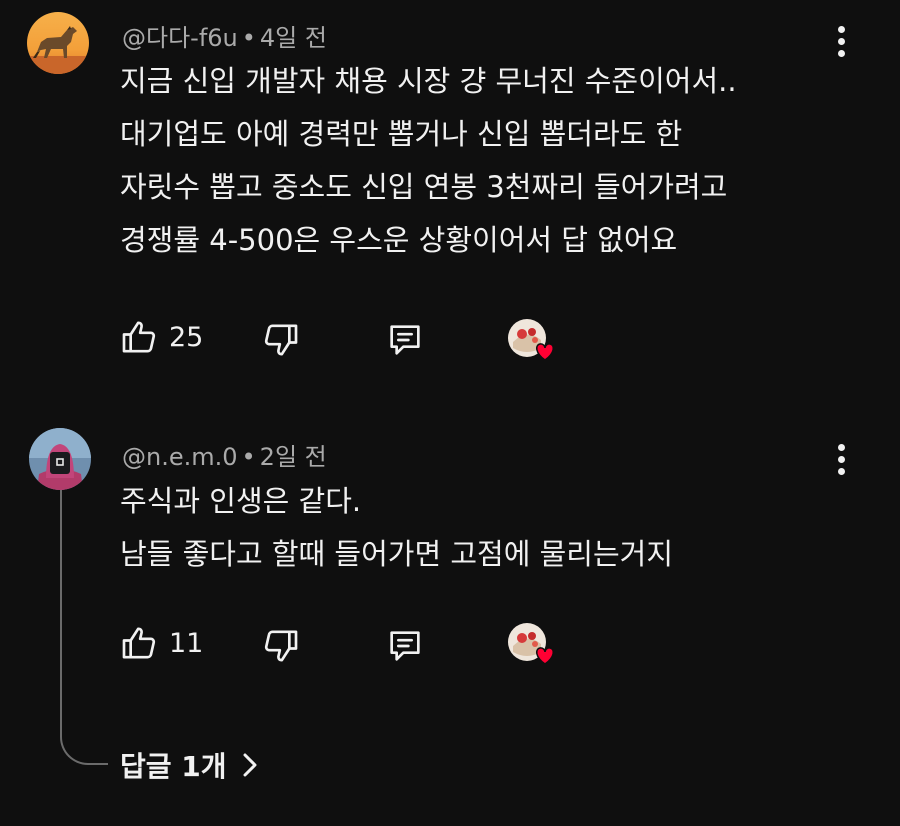 The height and width of the screenshot is (826, 900). What do you see at coordinates (241, 501) in the screenshot?
I see `comment-text-line: 주식과 인생은 같다.` at bounding box center [241, 501].